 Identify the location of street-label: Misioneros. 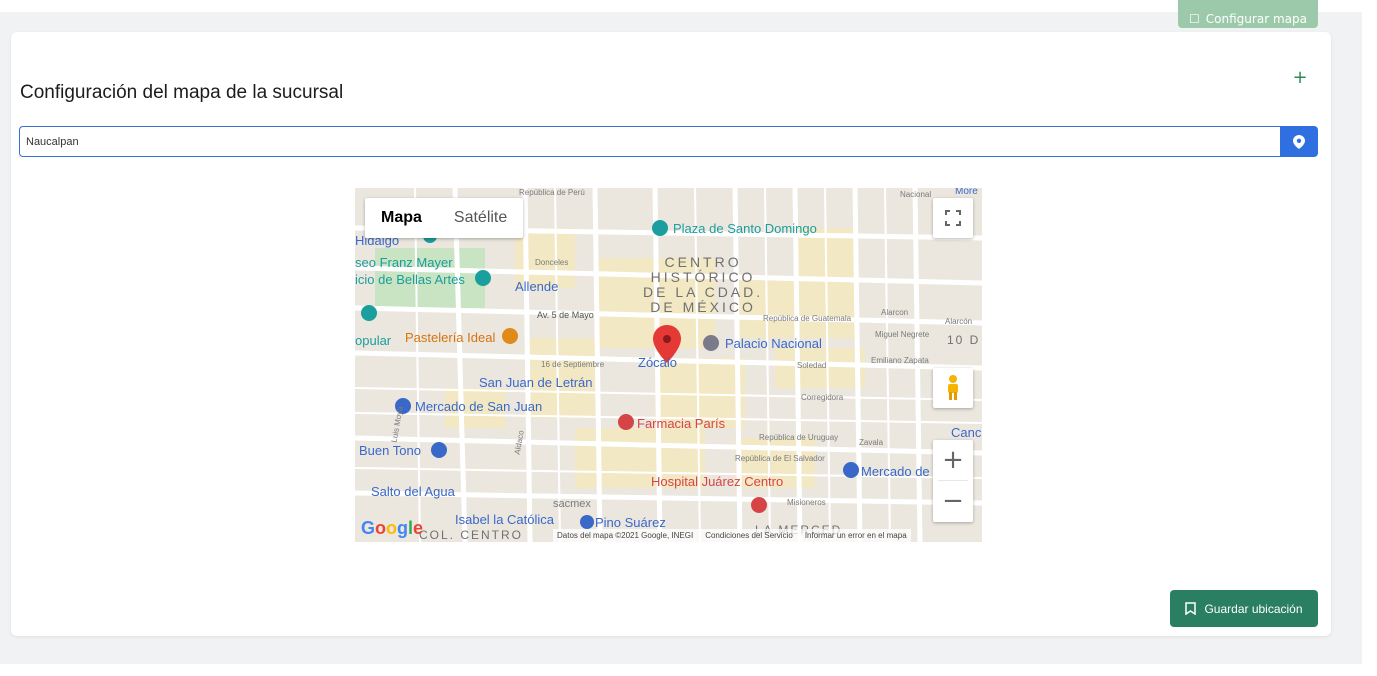
(806, 502).